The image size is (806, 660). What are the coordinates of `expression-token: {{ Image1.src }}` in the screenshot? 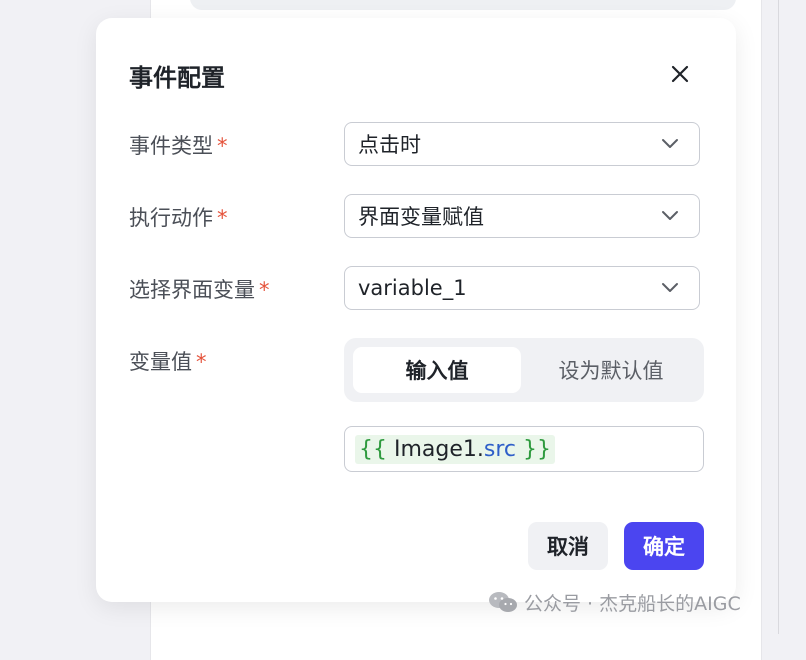 It's located at (455, 449).